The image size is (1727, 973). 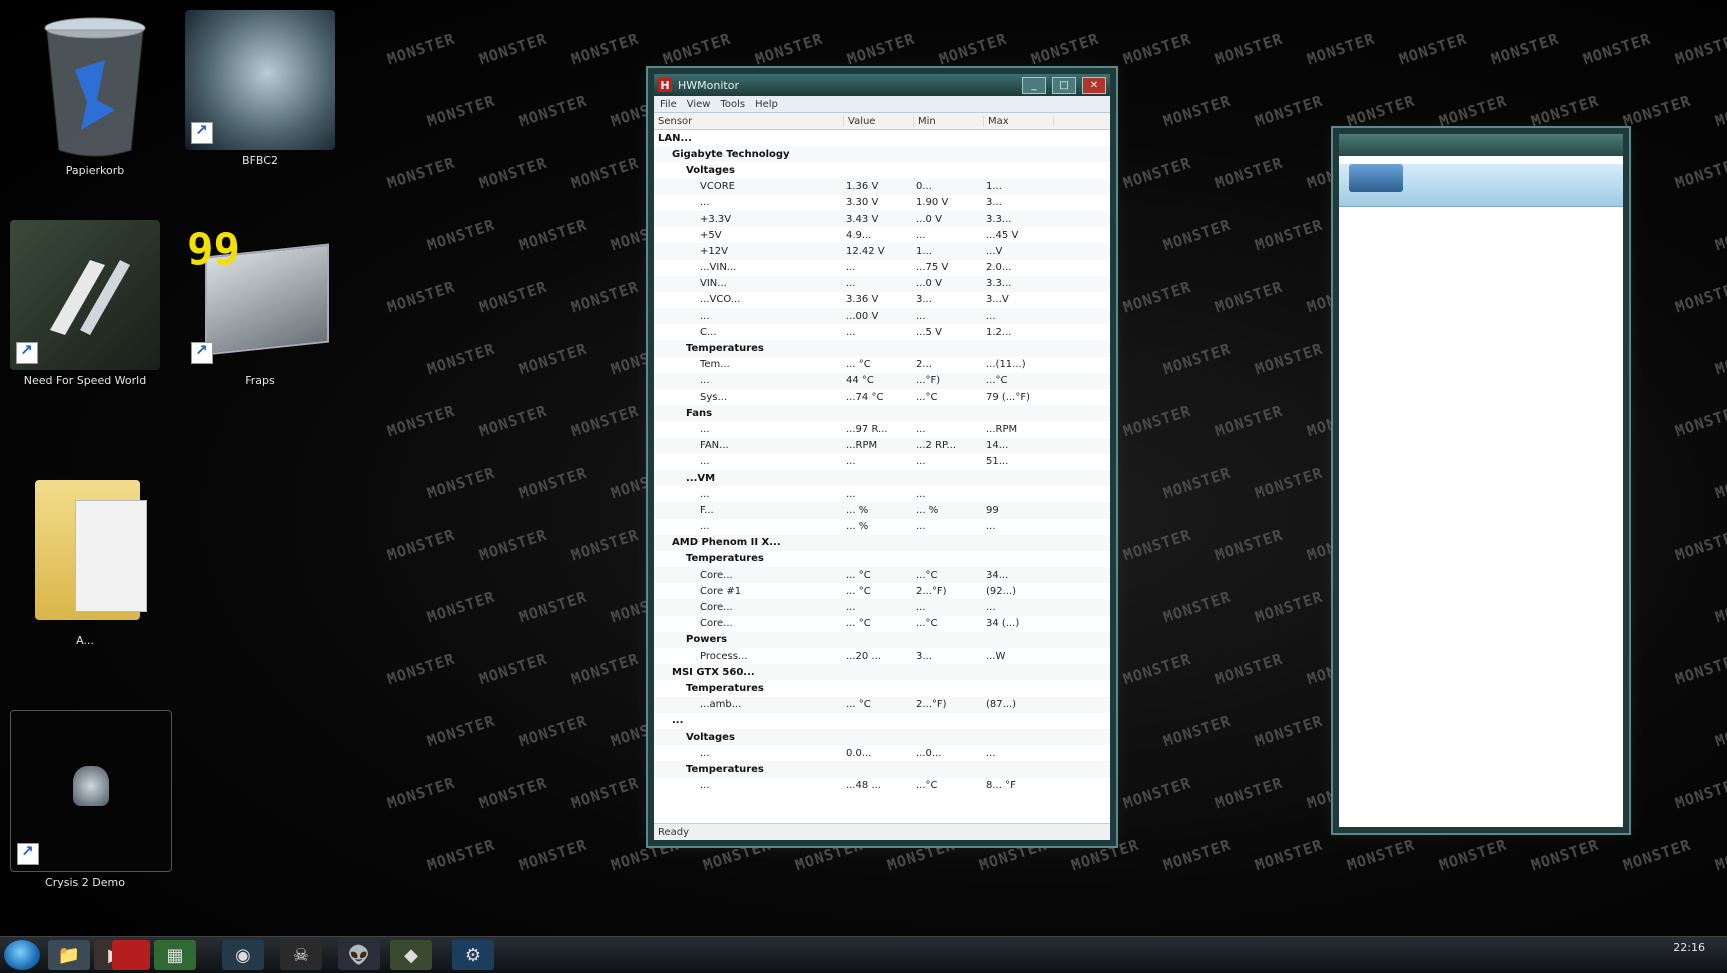 I want to click on desktop-icon-crysis-2-demo: Crysis 2 Demo, so click(x=91, y=799).